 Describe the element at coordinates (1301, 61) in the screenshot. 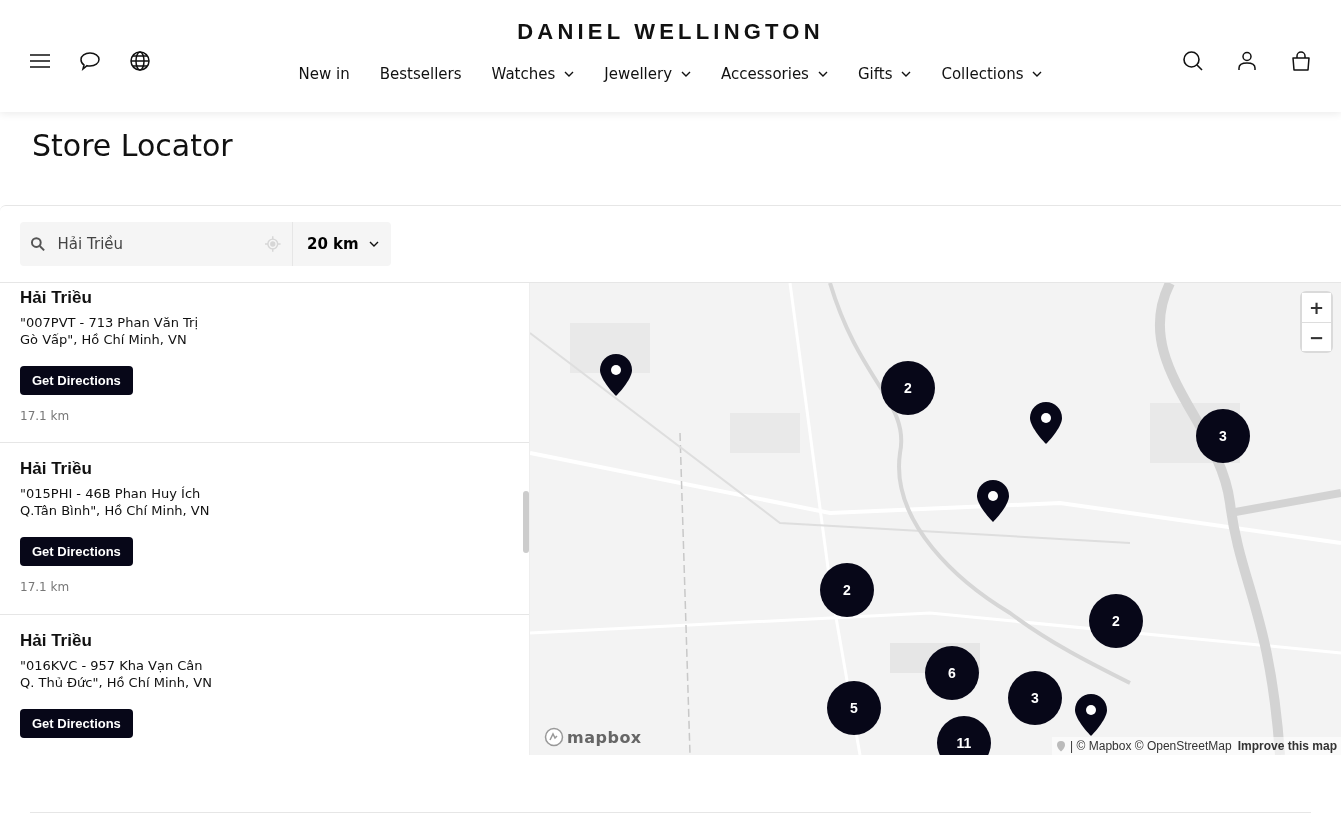

I see `shopping-bag-icon` at that location.